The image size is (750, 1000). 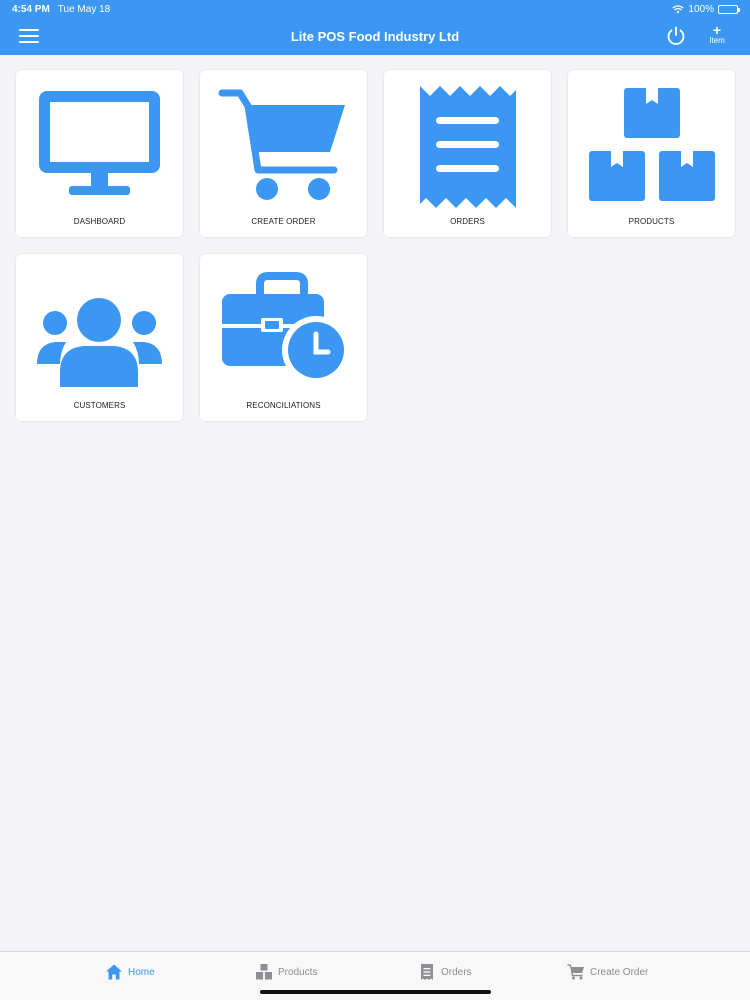 What do you see at coordinates (99, 342) in the screenshot?
I see `people-icon` at bounding box center [99, 342].